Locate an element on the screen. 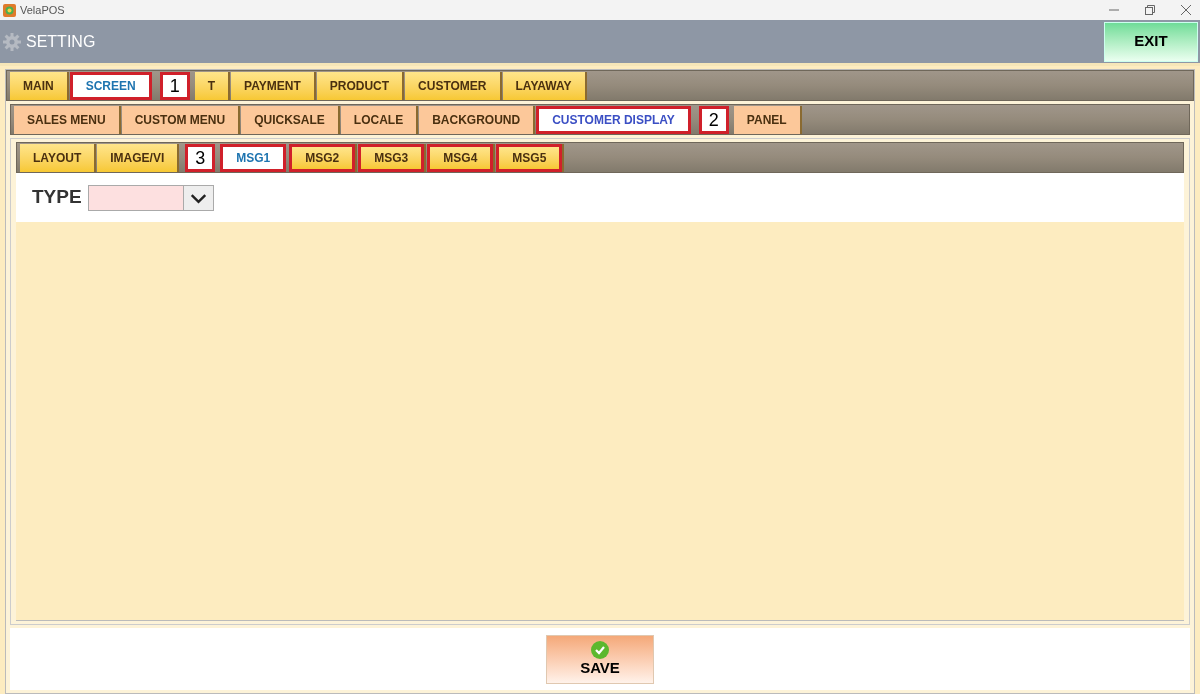  tab: IMAGE/VI is located at coordinates (137, 158).